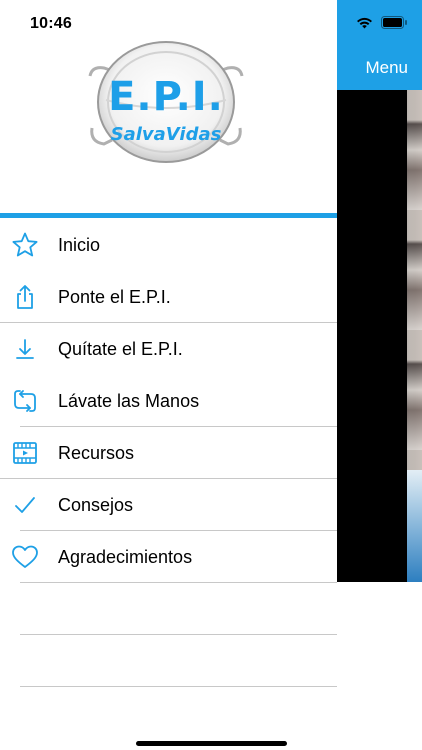 This screenshot has width=422, height=750. Describe the element at coordinates (96, 453) in the screenshot. I see `menu-item-label: Recursos` at that location.